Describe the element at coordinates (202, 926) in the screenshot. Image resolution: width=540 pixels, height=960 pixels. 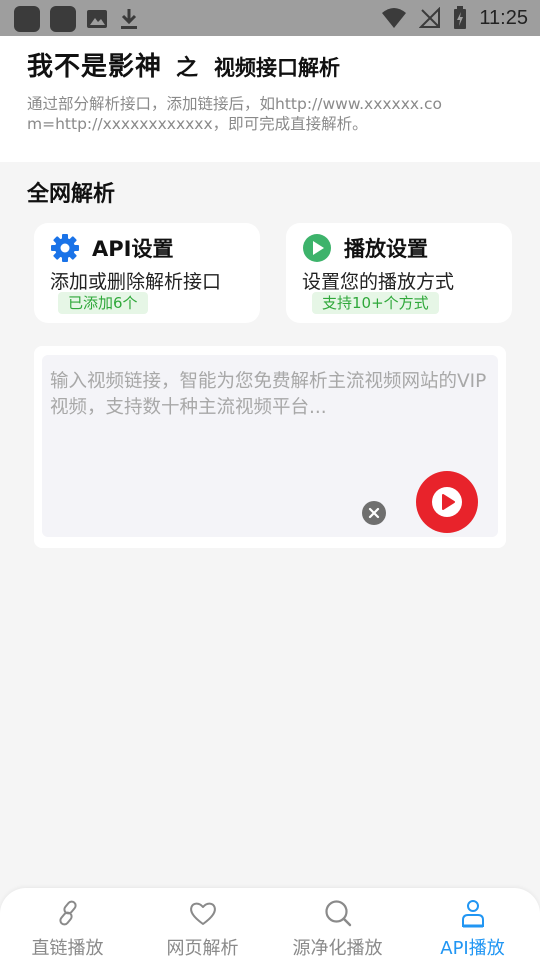
I see `nav-item-web-parse: 网页解析` at that location.